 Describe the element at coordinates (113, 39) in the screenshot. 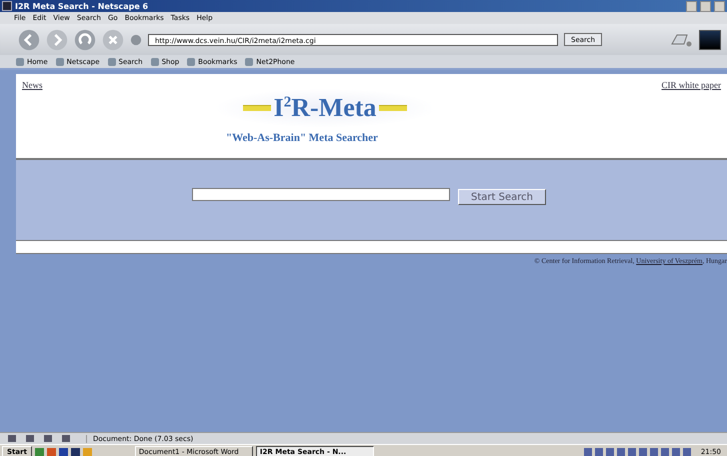

I see `stop-icon` at that location.